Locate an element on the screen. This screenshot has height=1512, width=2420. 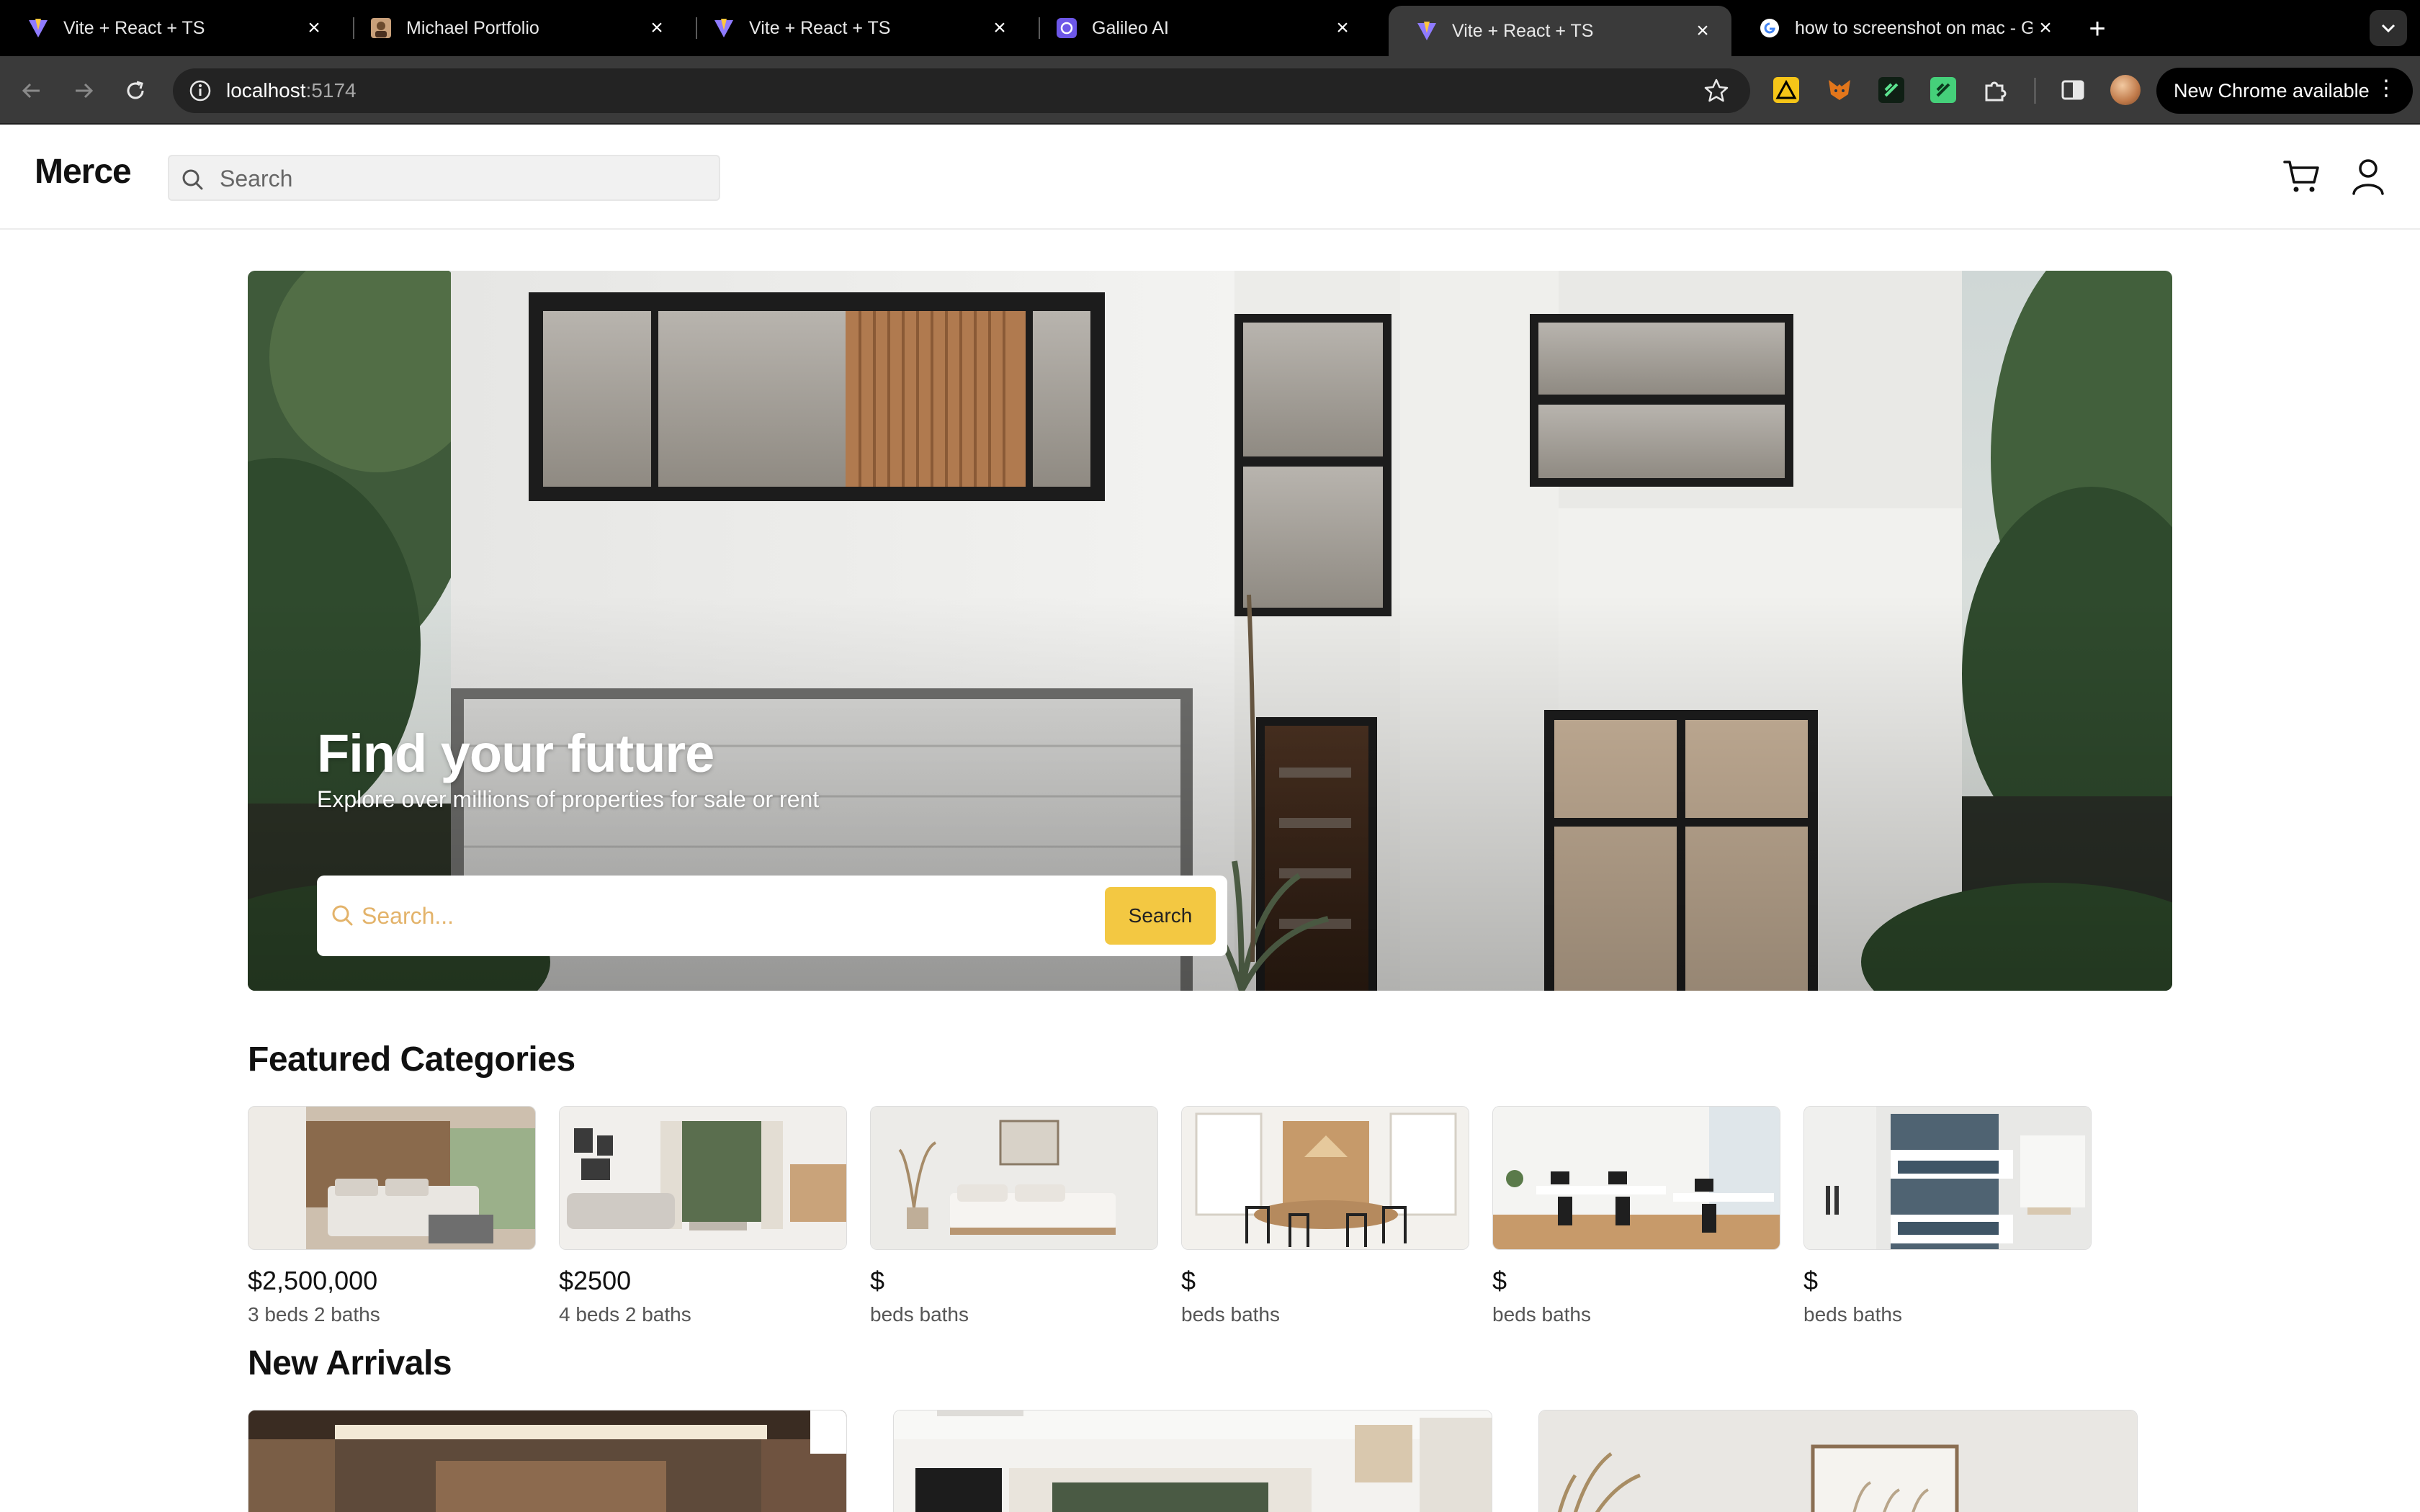
side-panel-icon is located at coordinates (2072, 90).